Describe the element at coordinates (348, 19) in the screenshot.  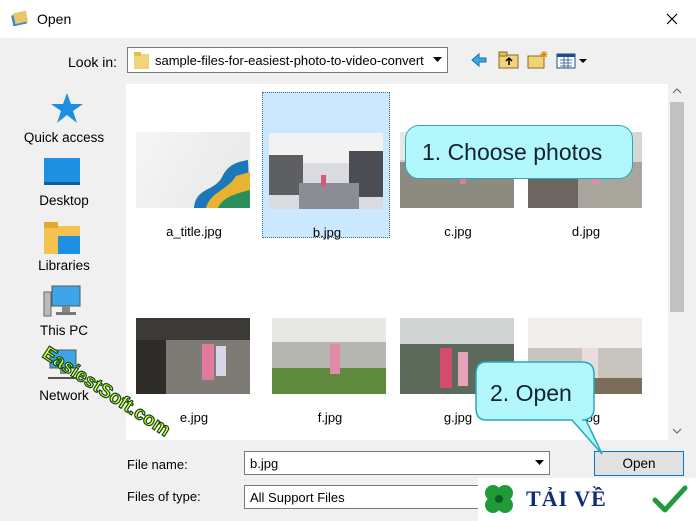
I see `title-bar: Open` at that location.